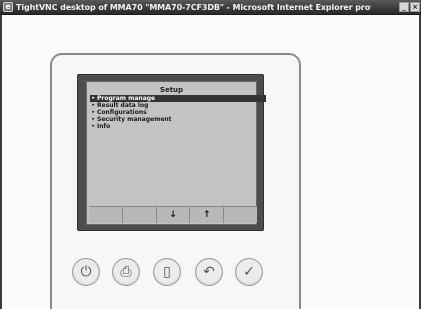  Describe the element at coordinates (249, 272) in the screenshot. I see `confirm-check-icon: ✓` at that location.